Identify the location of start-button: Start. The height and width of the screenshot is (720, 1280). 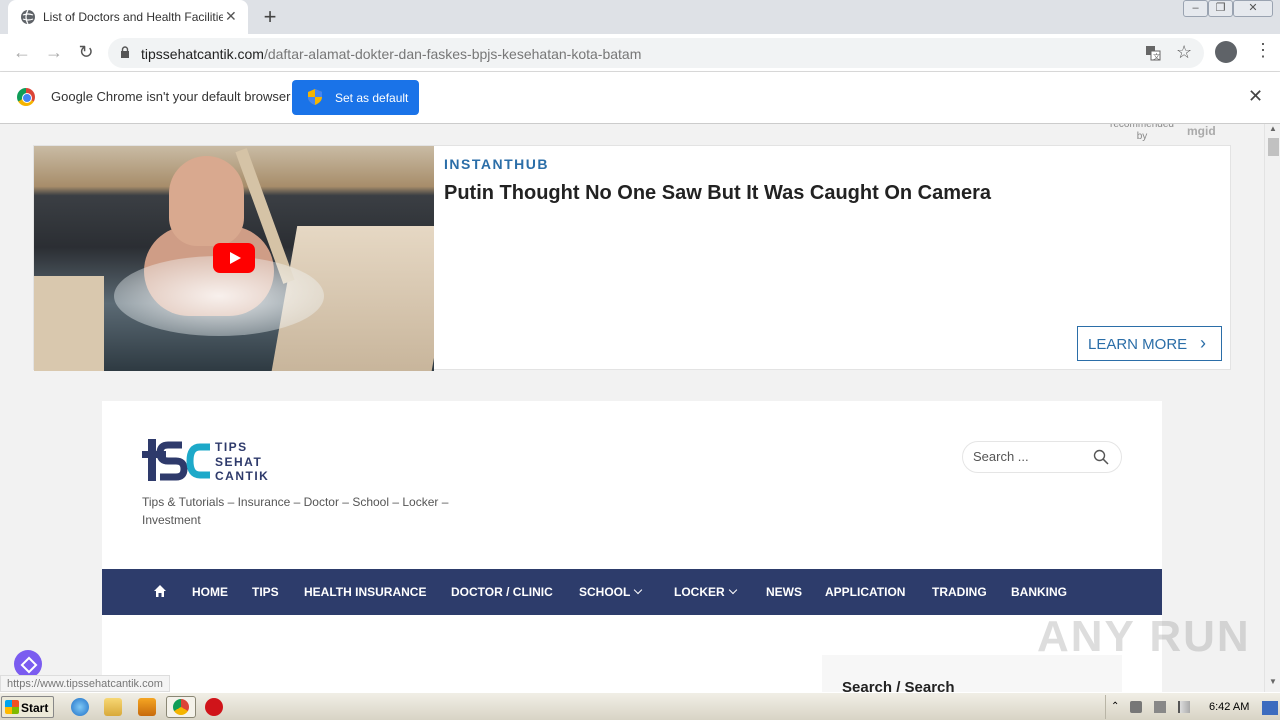
(27, 707).